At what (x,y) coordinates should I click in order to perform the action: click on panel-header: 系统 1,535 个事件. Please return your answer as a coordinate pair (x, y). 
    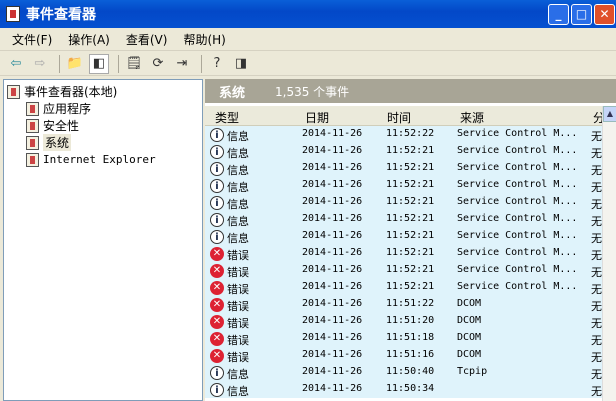
    Looking at the image, I should click on (410, 91).